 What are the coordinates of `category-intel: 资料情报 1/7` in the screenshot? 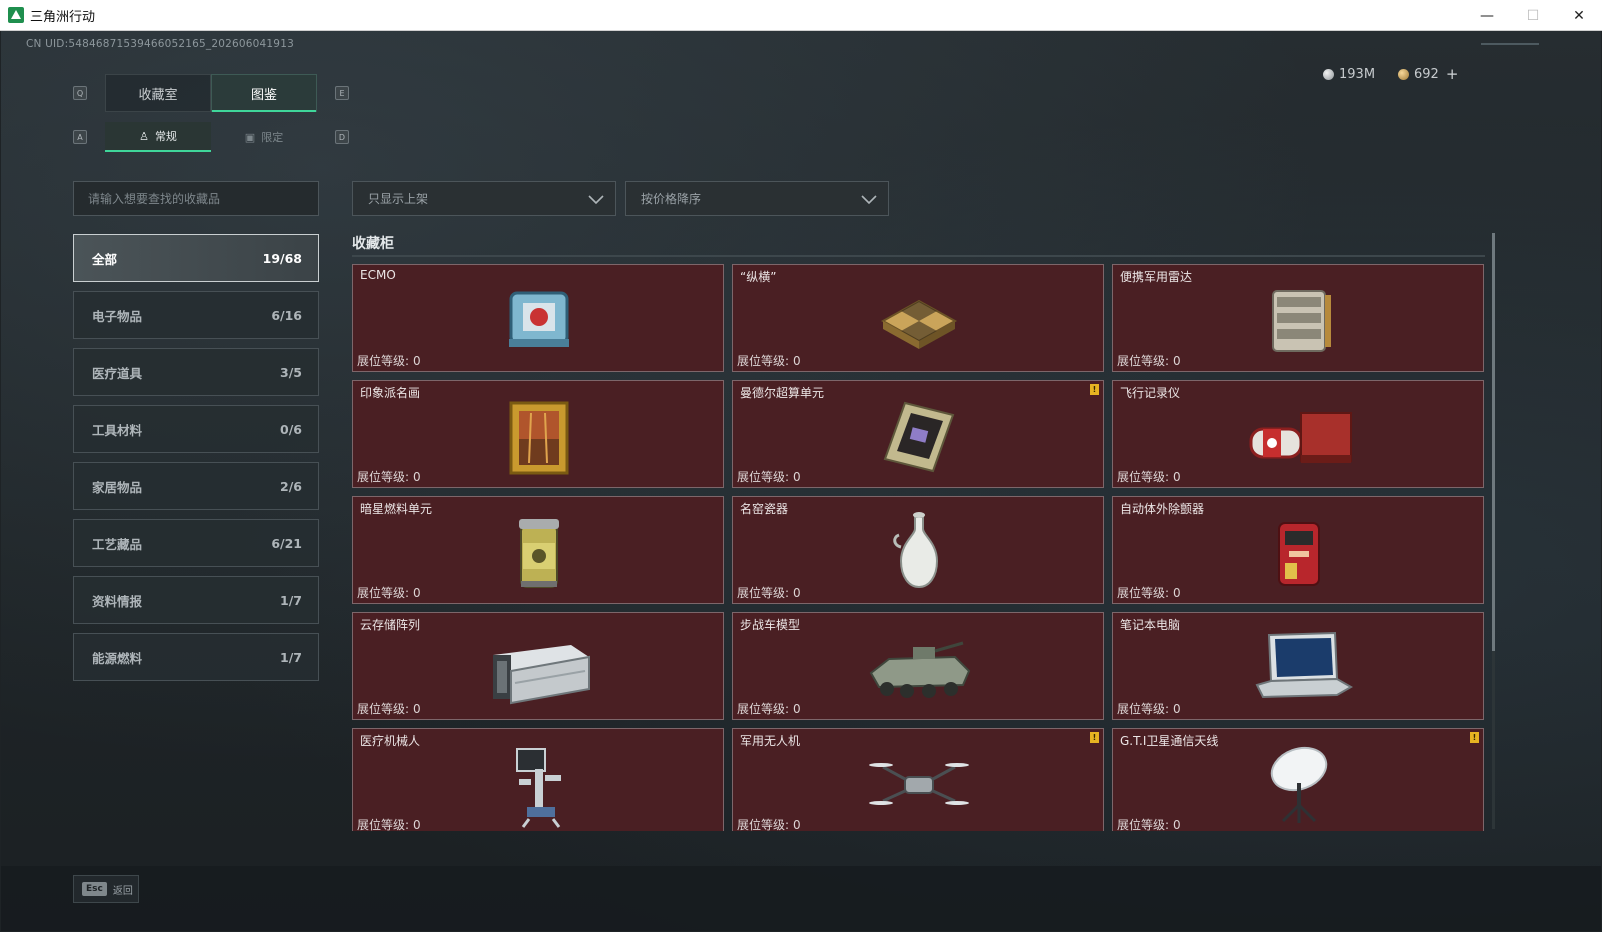 It's located at (196, 600).